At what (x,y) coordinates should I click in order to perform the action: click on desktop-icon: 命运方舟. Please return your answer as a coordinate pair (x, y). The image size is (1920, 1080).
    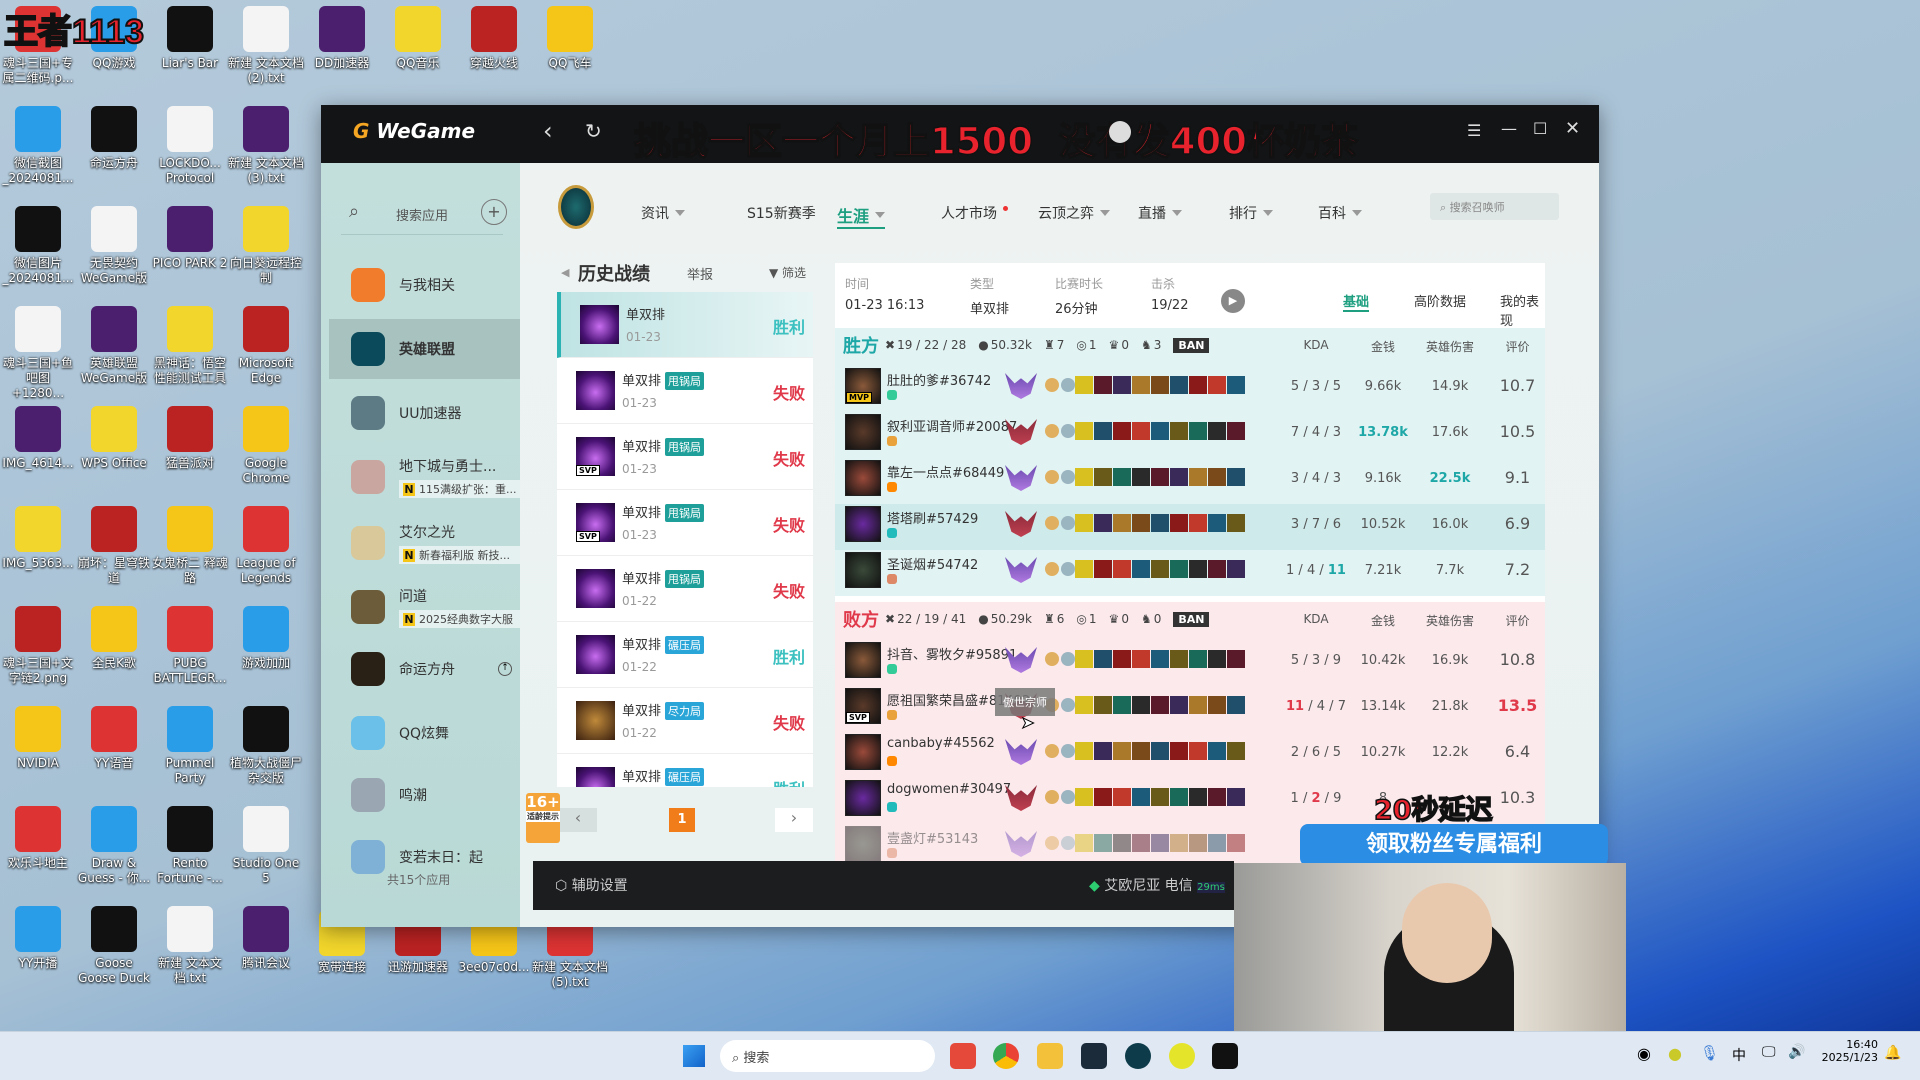
    Looking at the image, I should click on (114, 136).